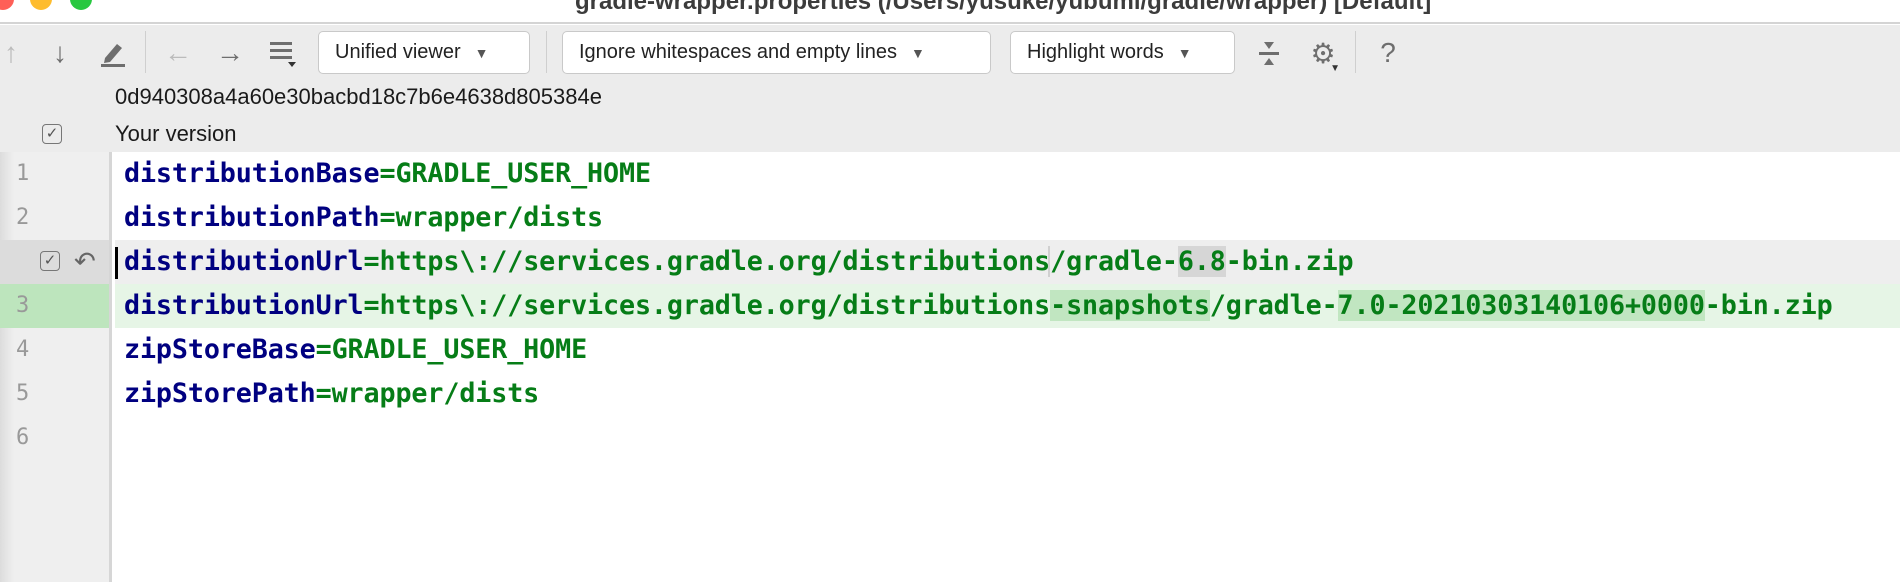 This screenshot has width=1900, height=582. What do you see at coordinates (1201, 261) in the screenshot?
I see `removed-word-highlight: 6.8` at bounding box center [1201, 261].